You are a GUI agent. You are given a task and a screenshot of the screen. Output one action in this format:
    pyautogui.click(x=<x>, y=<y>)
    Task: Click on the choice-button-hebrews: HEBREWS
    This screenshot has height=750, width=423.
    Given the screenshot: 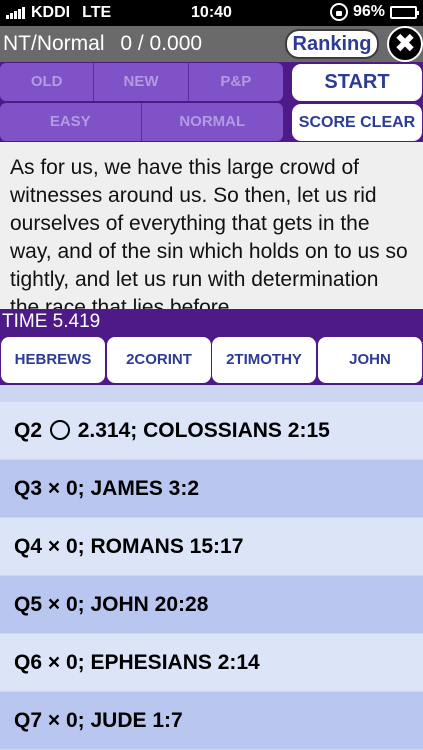 What is the action you would take?
    pyautogui.click(x=53, y=360)
    